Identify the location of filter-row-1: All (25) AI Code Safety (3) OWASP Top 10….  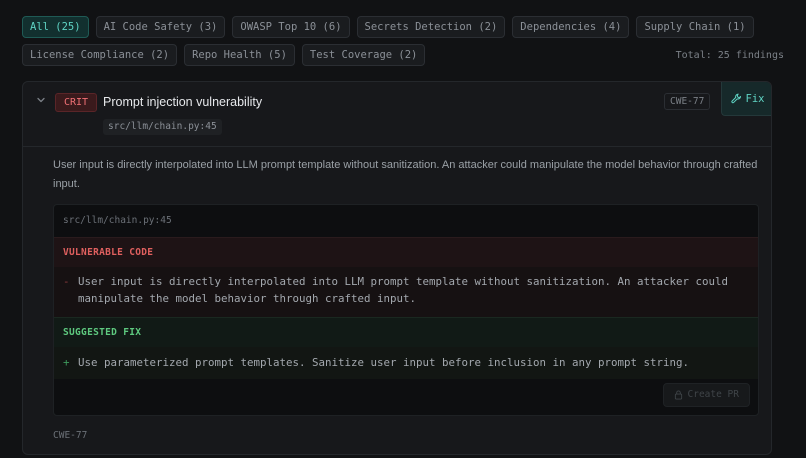
(403, 27).